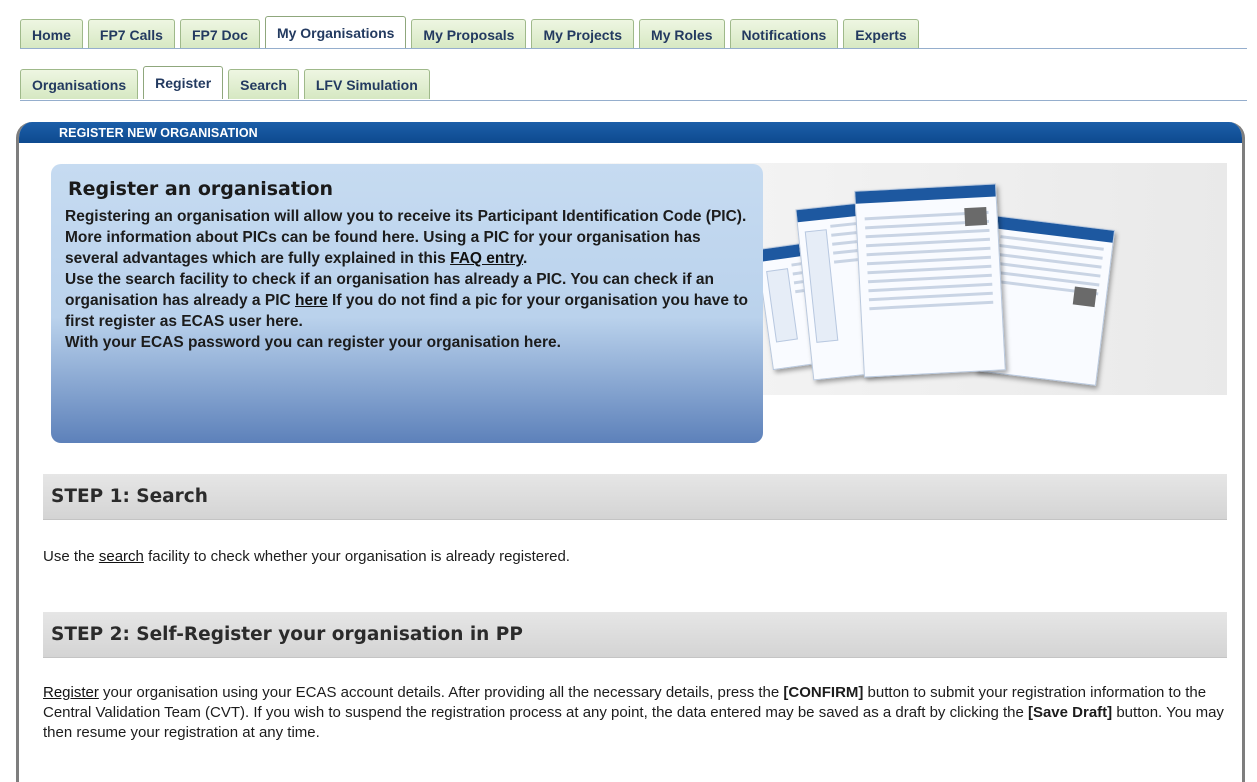 This screenshot has height=782, width=1257. Describe the element at coordinates (51, 34) in the screenshot. I see `tab-home: Home` at that location.